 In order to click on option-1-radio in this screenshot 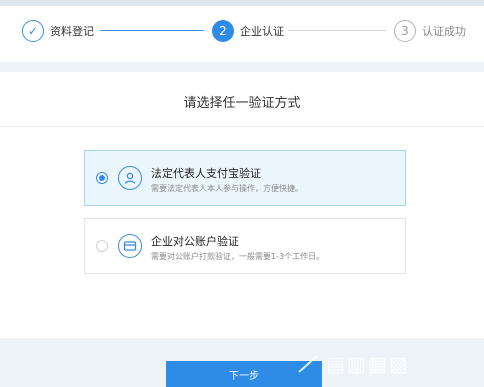, I will do `click(102, 178)`.